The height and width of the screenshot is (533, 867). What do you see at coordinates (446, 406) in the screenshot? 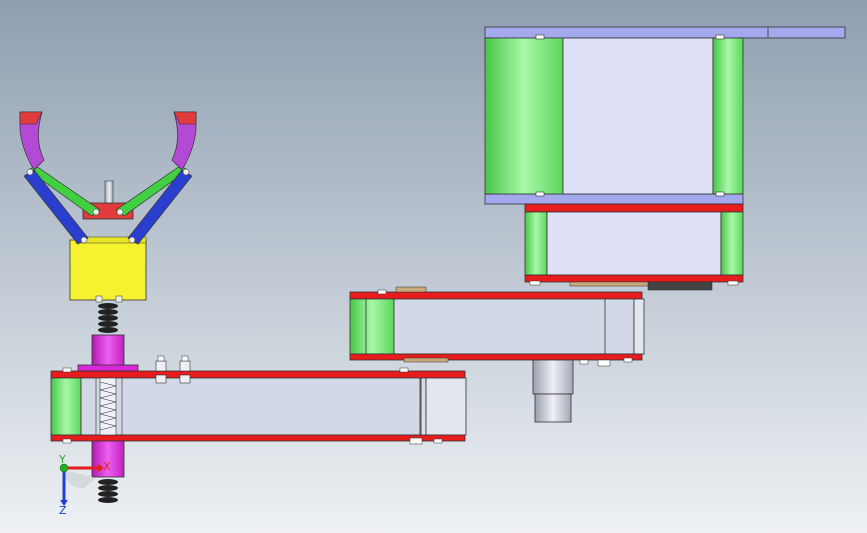
I see `lower-arm-end-cap` at bounding box center [446, 406].